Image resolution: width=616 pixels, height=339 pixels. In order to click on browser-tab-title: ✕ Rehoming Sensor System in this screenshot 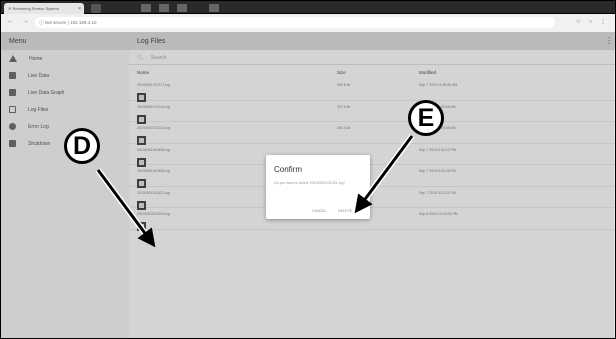, I will do `click(33, 8)`.